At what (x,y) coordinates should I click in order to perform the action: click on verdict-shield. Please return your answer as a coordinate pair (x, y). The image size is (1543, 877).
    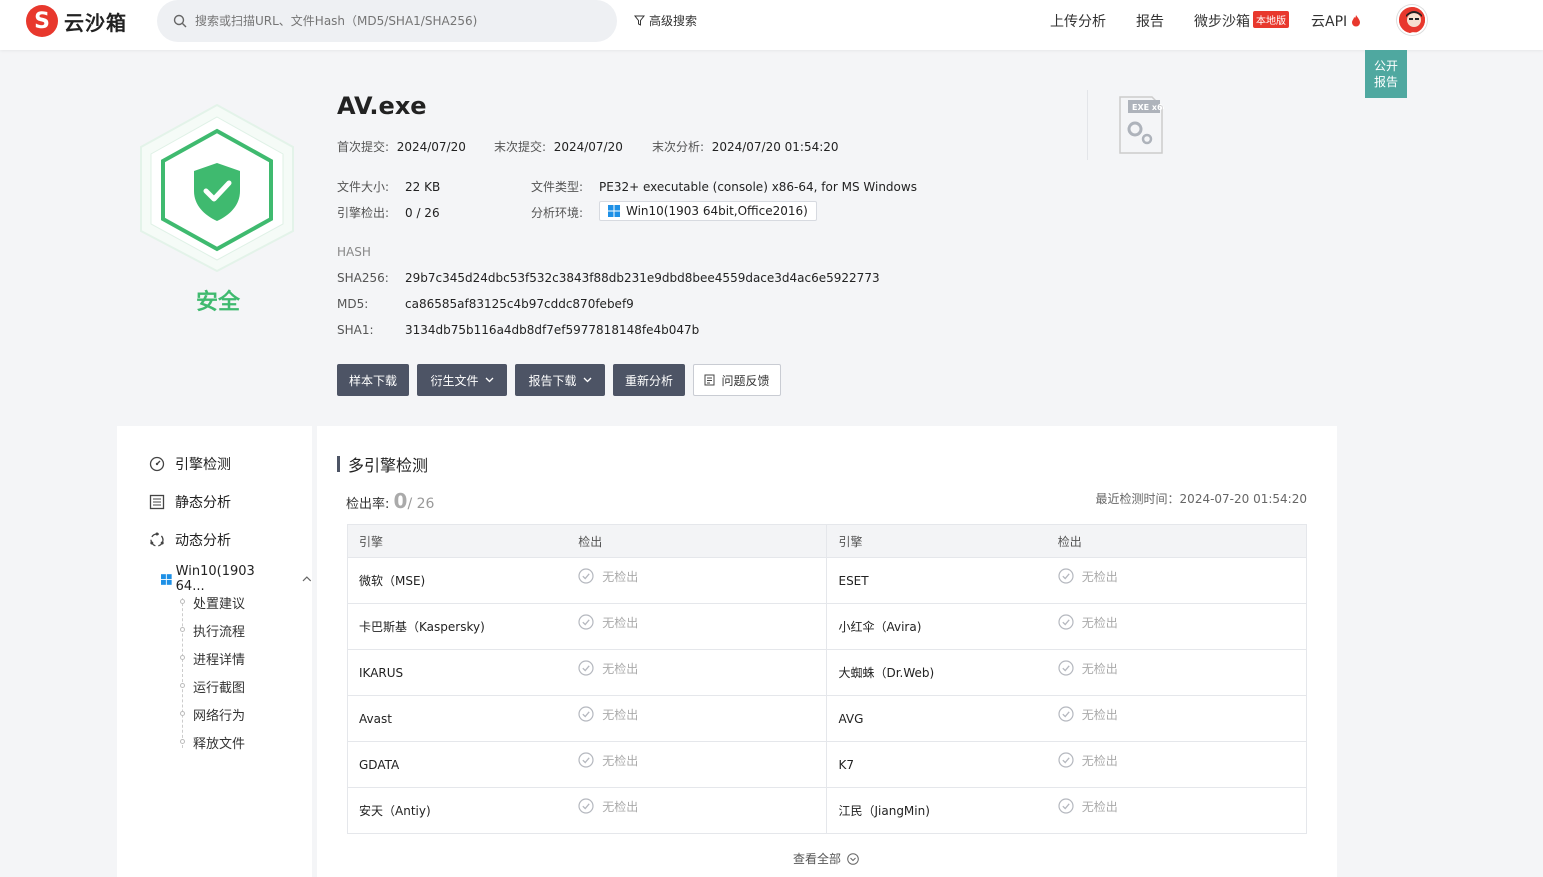
    Looking at the image, I should click on (217, 188).